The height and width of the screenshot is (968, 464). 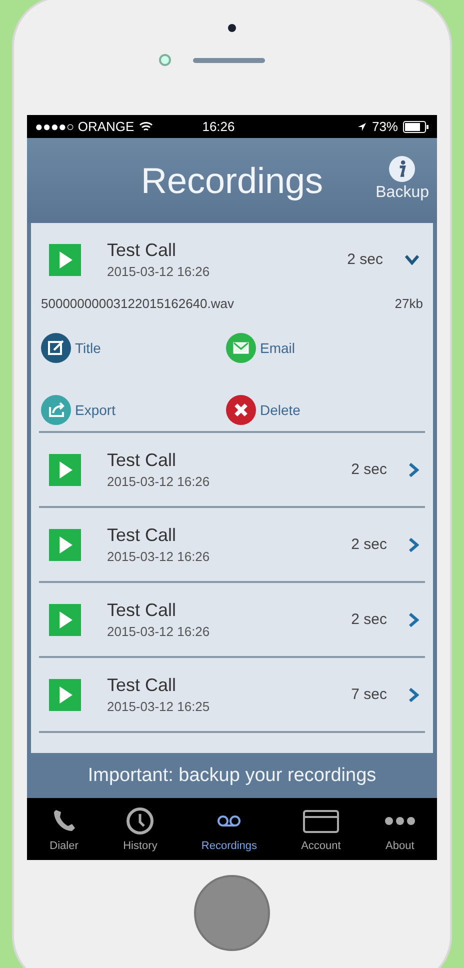 I want to click on camera-icon, so click(x=232, y=28).